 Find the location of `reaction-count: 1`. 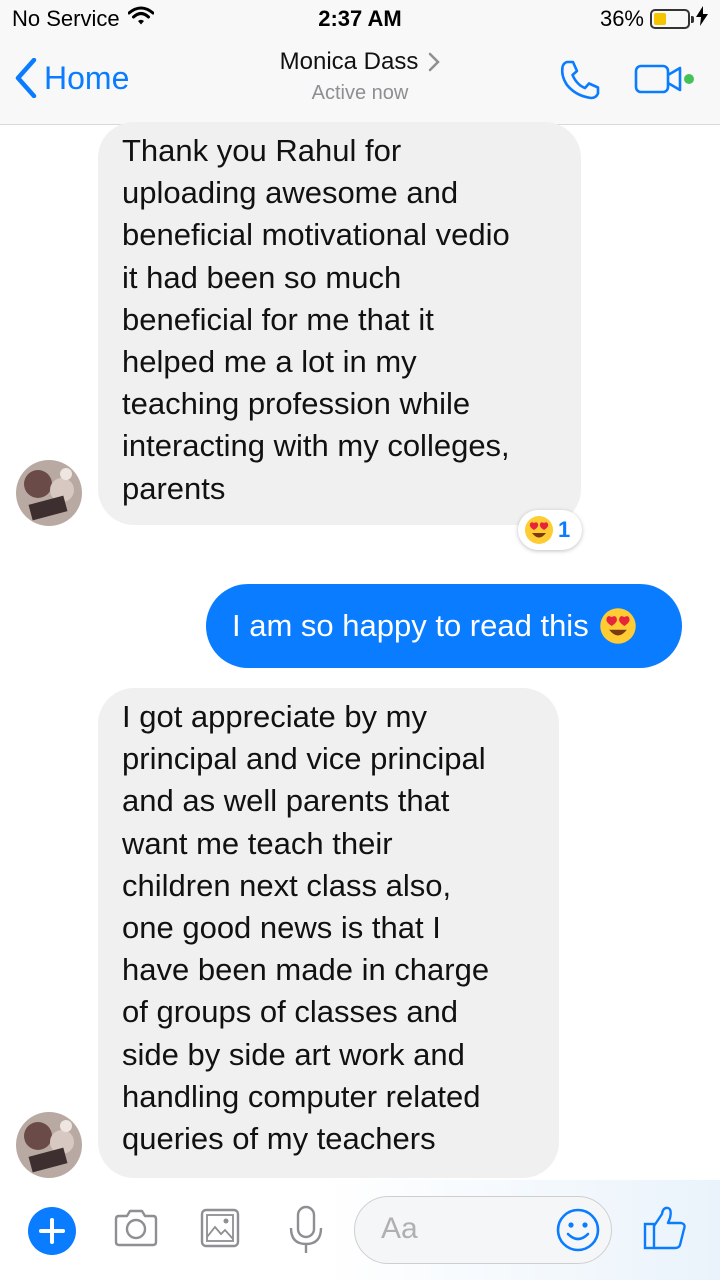

reaction-count: 1 is located at coordinates (564, 529).